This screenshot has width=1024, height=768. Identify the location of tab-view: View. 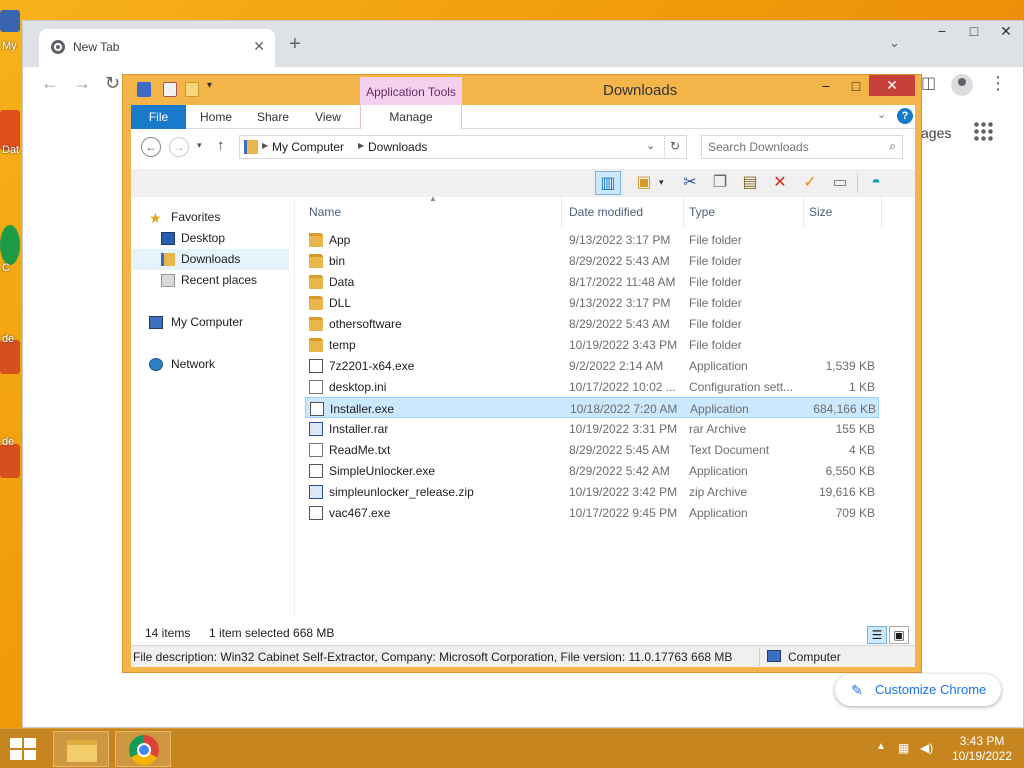
(328, 117).